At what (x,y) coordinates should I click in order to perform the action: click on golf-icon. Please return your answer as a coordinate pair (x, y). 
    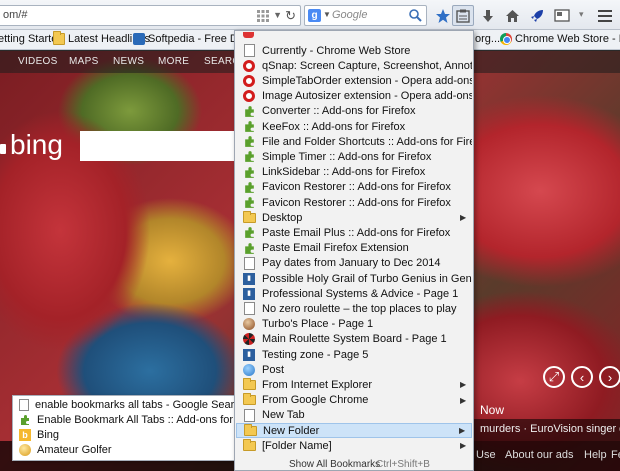
    Looking at the image, I should click on (25, 449).